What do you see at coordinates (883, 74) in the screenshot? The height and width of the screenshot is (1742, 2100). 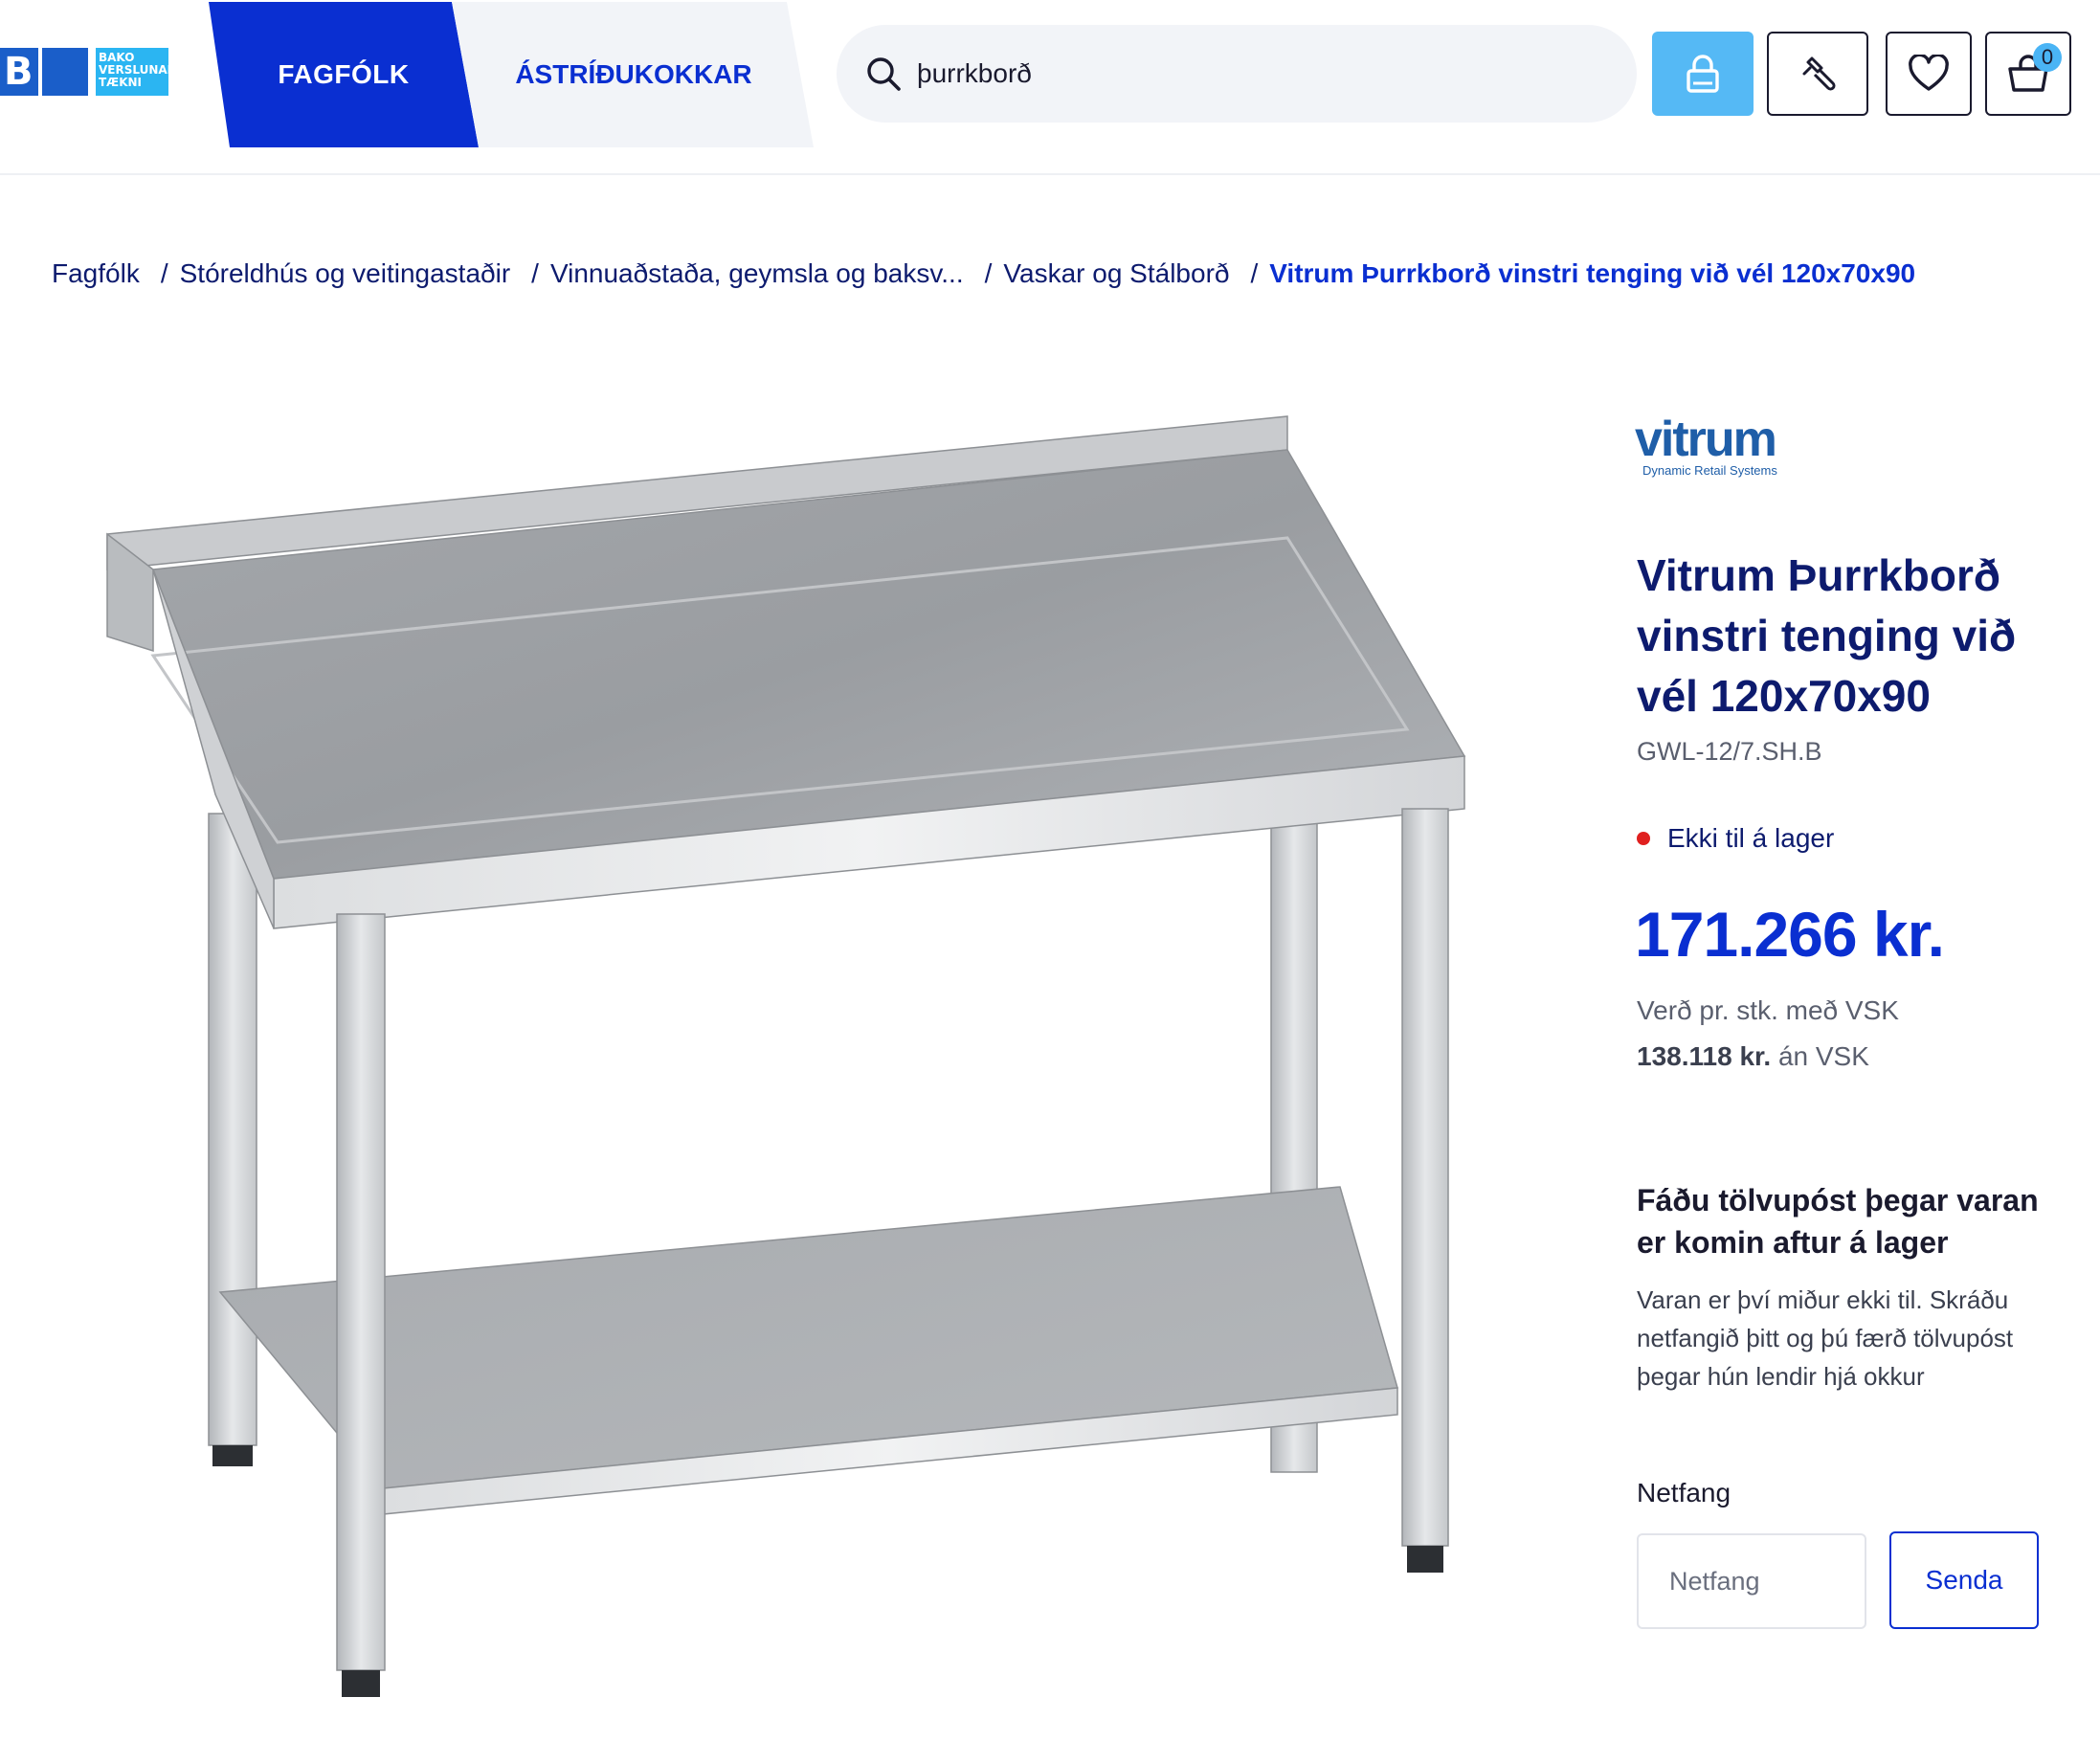 I see `search-icon` at bounding box center [883, 74].